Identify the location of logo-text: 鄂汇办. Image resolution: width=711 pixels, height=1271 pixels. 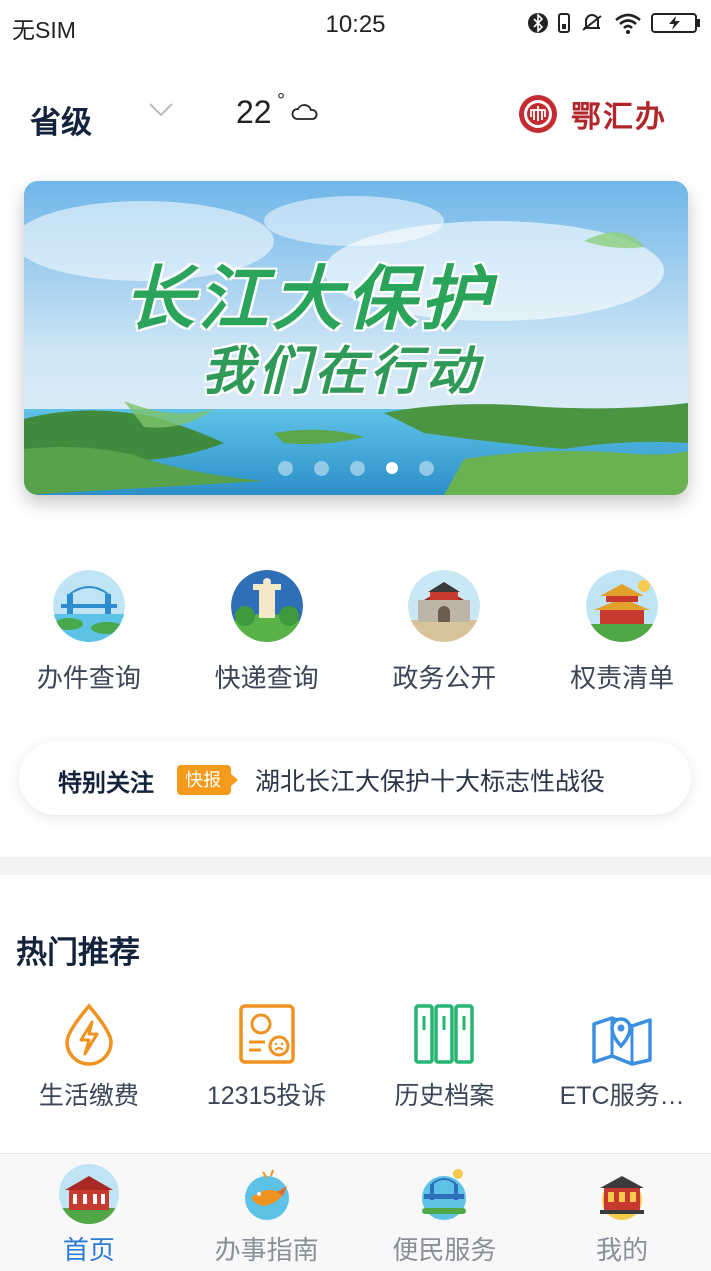
(619, 117).